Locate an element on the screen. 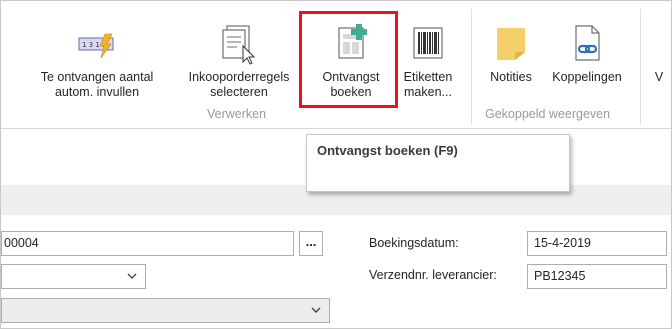 Image resolution: width=672 pixels, height=329 pixels. notes-icon is located at coordinates (511, 44).